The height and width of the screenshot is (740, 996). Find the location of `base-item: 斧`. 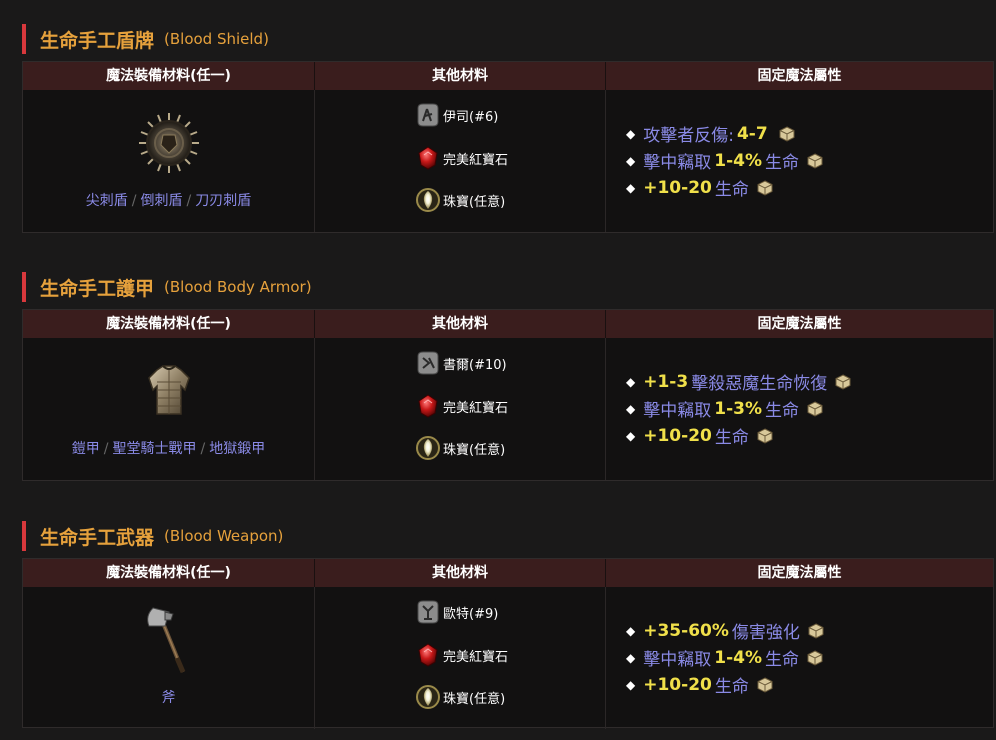

base-item: 斧 is located at coordinates (169, 698).